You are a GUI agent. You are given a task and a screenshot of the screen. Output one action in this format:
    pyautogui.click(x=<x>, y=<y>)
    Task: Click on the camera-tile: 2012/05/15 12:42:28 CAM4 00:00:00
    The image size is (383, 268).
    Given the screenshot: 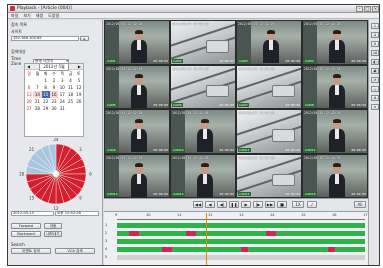 What is the action you would take?
    pyautogui.click(x=335, y=42)
    